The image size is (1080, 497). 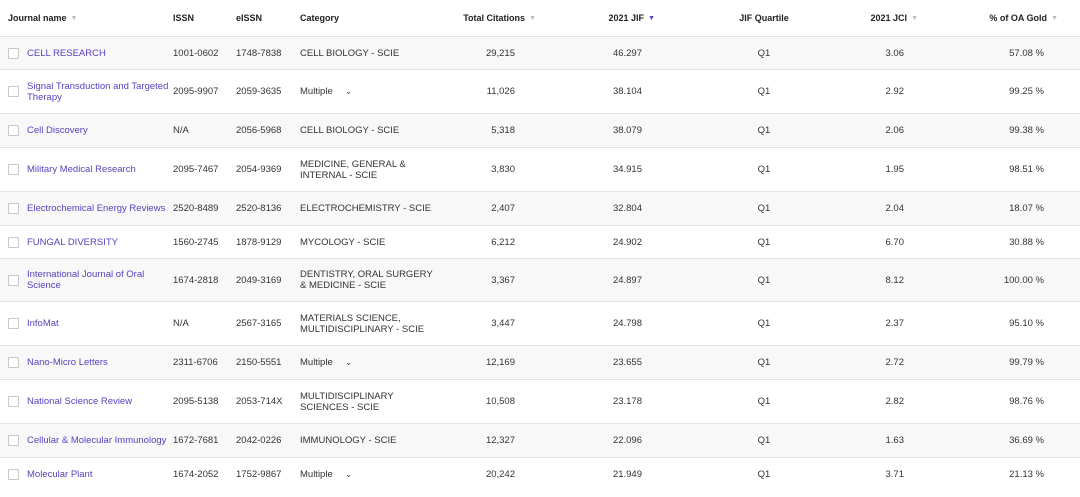 What do you see at coordinates (1026, 440) in the screenshot?
I see `oa-cell: 36.69 %` at bounding box center [1026, 440].